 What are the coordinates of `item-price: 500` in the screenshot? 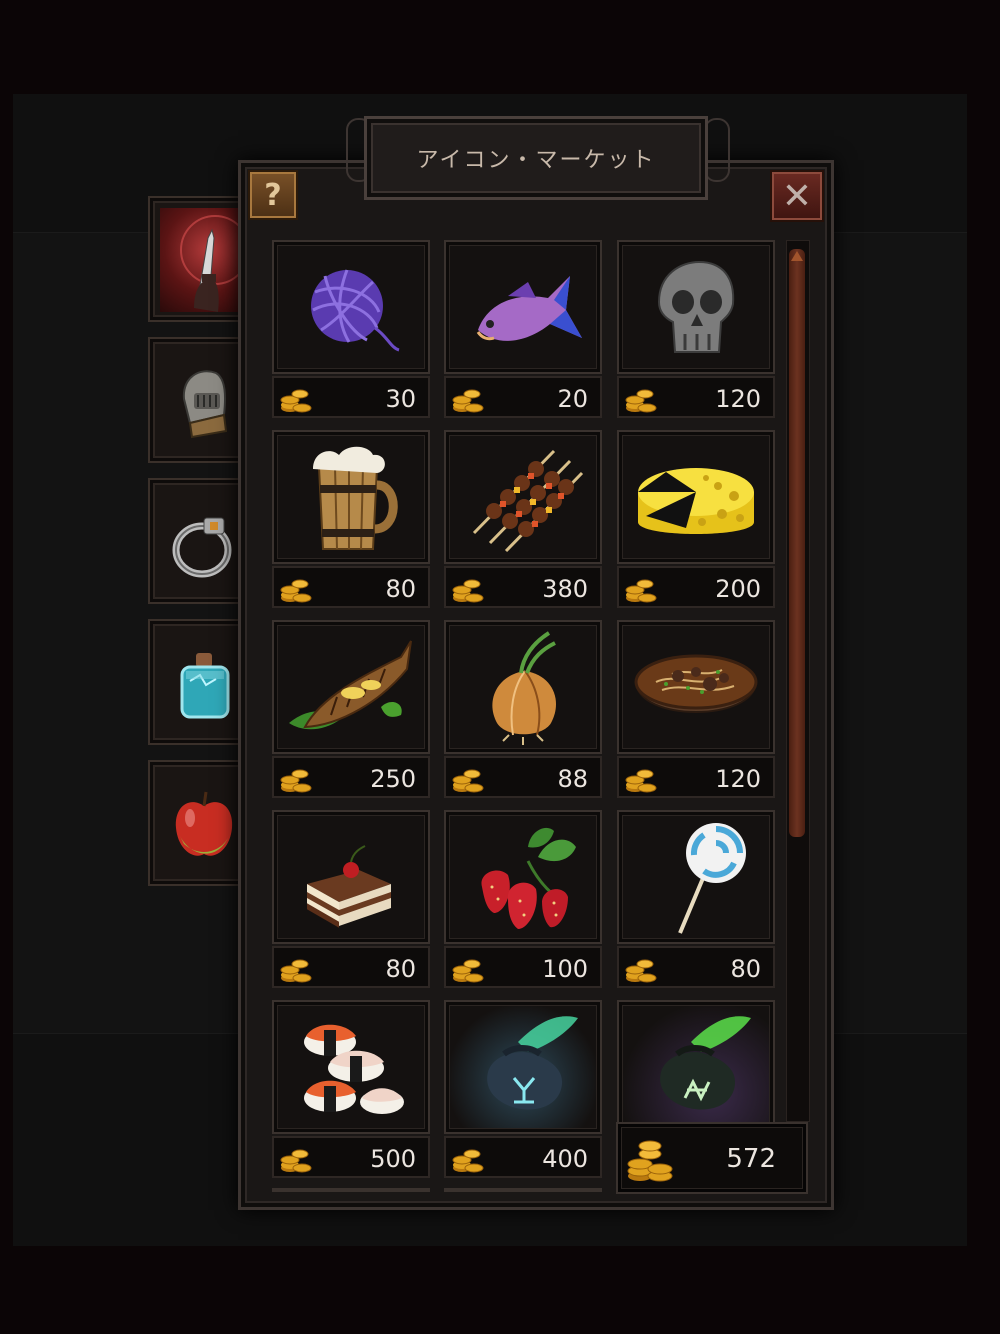 It's located at (393, 1159).